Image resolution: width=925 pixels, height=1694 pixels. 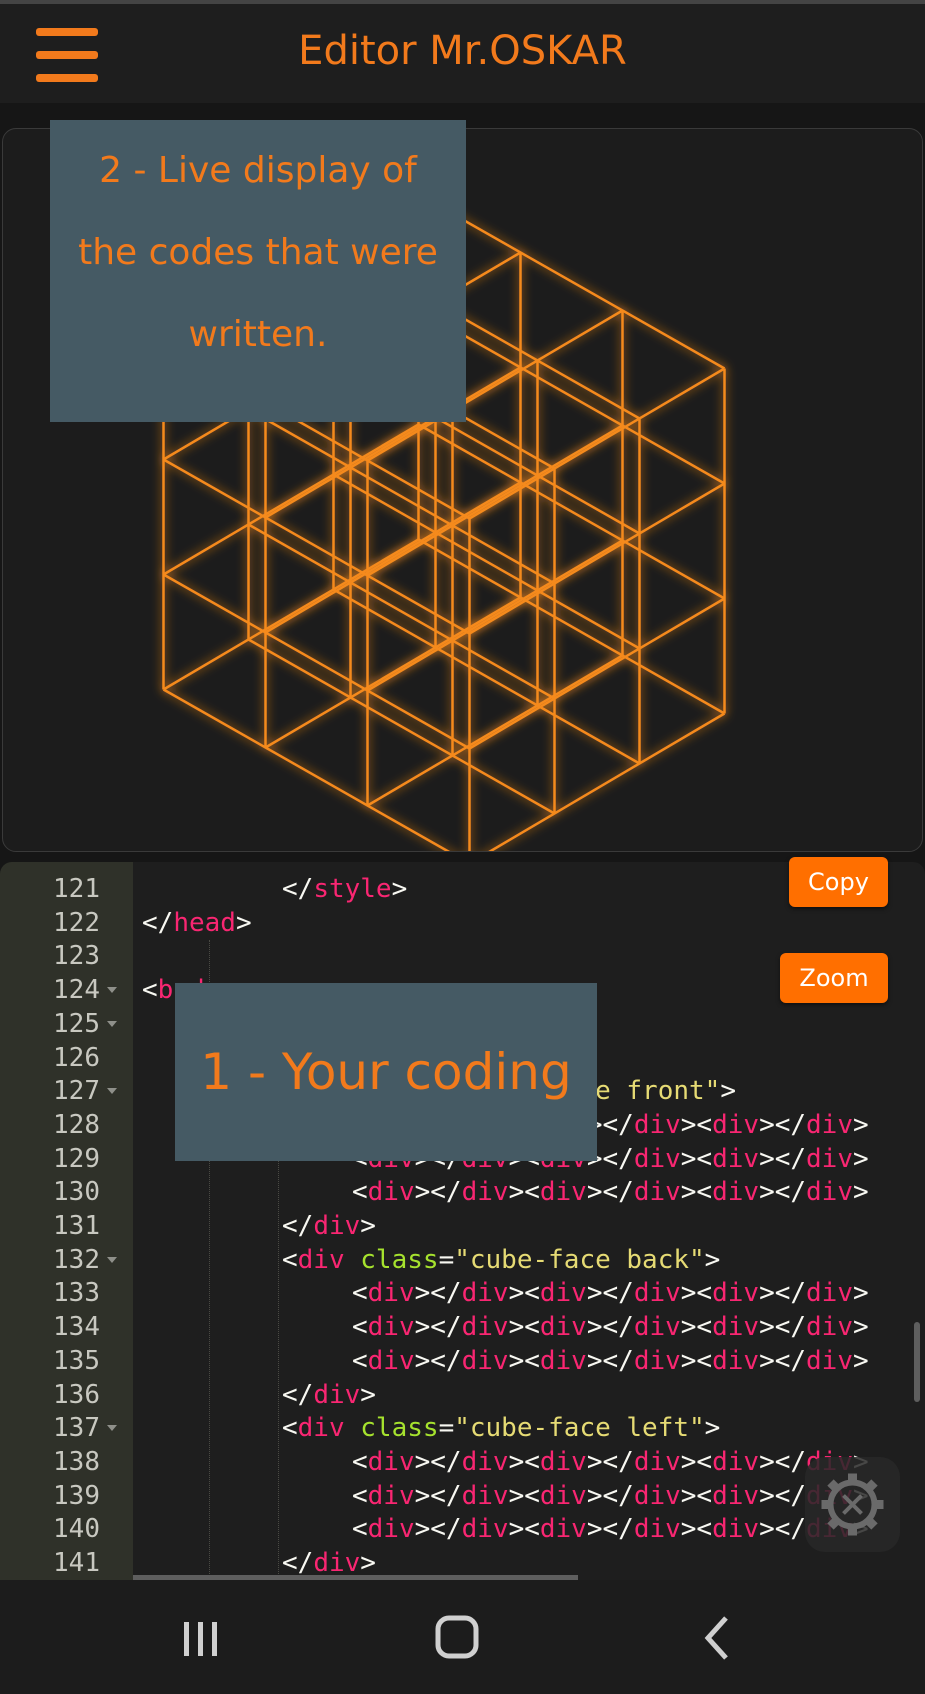 I want to click on code-line: 131 </div>, so click(x=462, y=1226).